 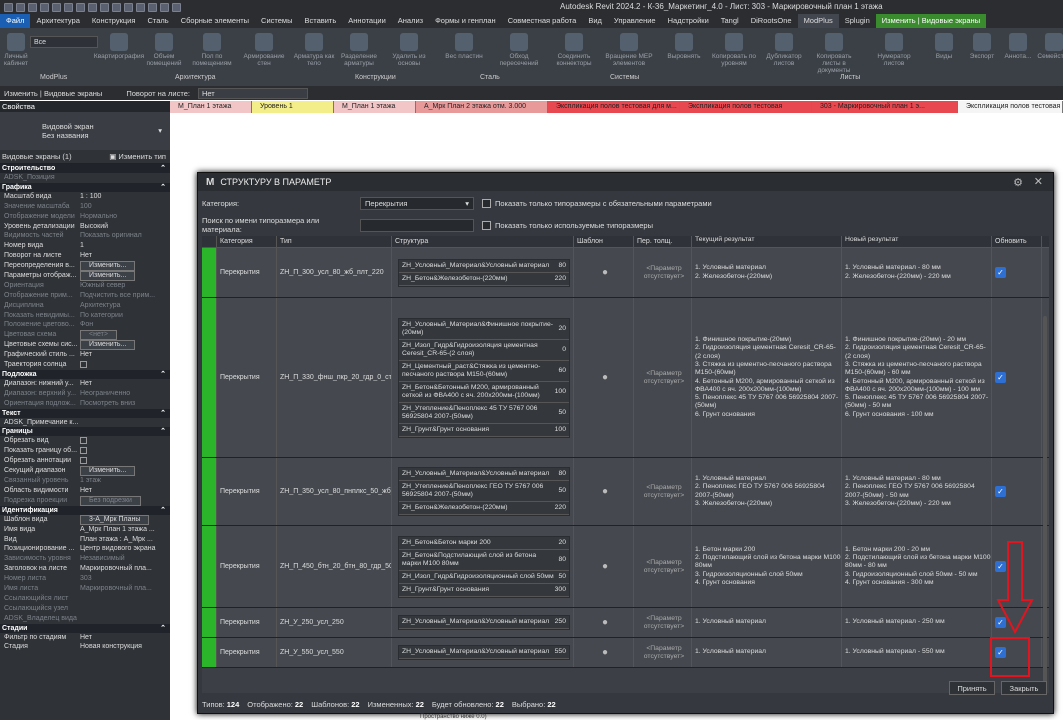 I want to click on property-group: Текст ⌃, so click(x=85, y=413).